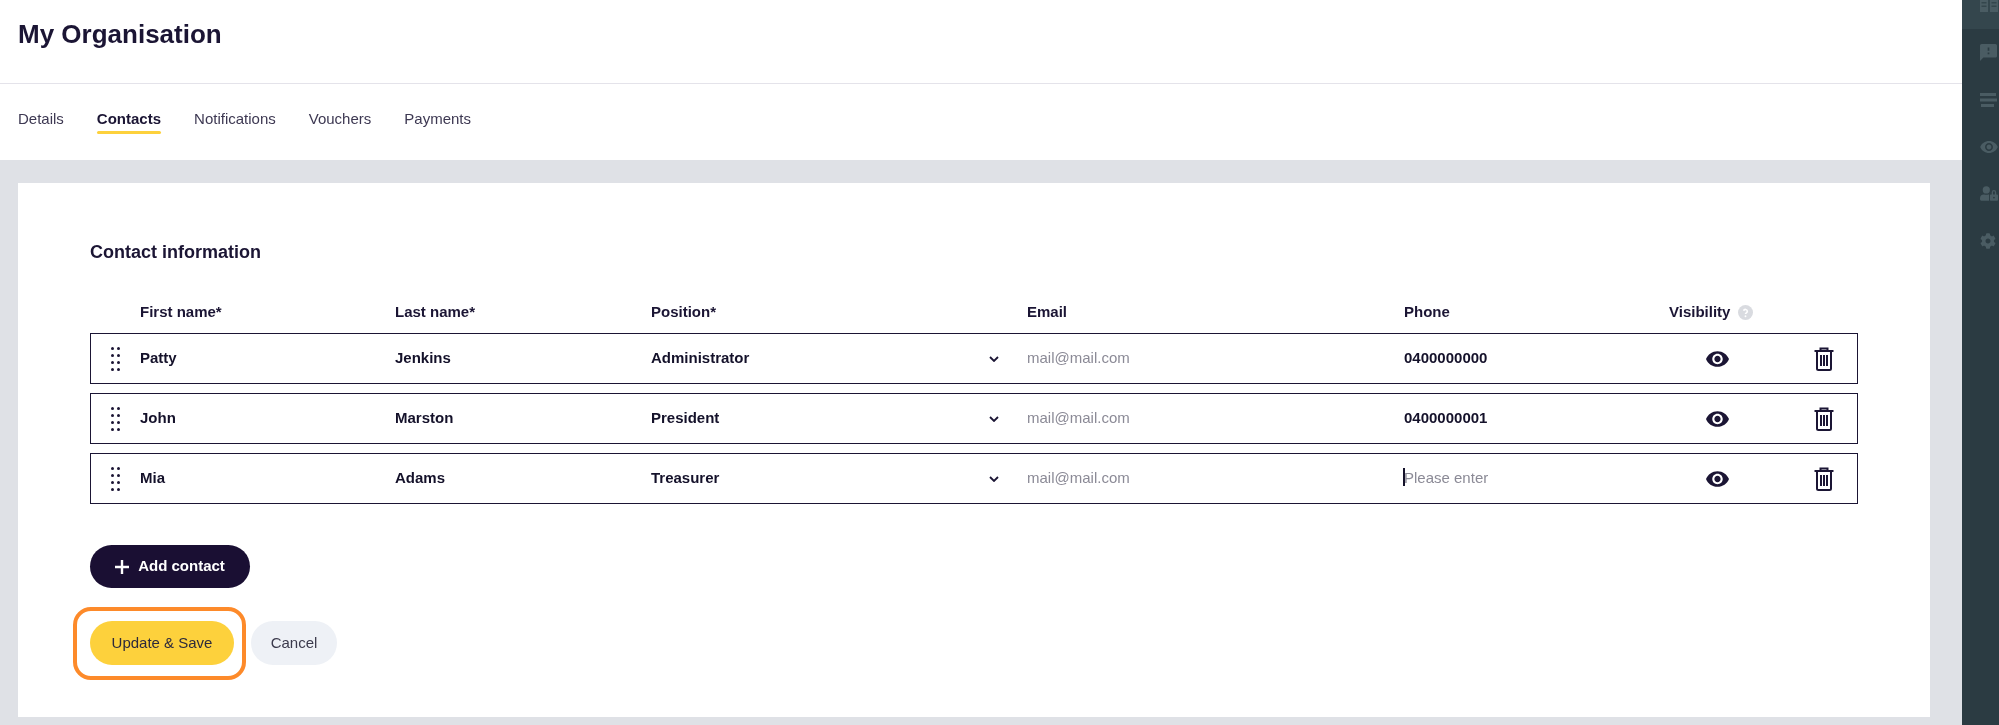 The width and height of the screenshot is (1999, 725). Describe the element at coordinates (510, 478) in the screenshot. I see `last-name-field: Adams` at that location.